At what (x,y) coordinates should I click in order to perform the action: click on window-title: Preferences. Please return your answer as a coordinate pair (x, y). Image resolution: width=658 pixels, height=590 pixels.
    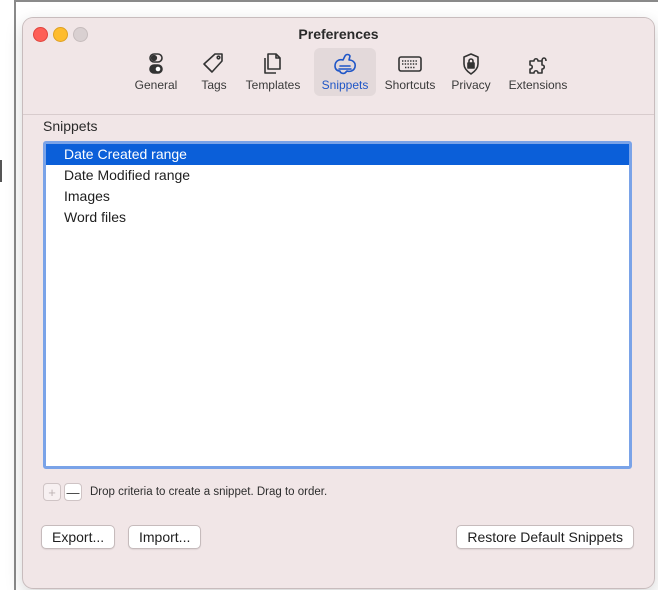
    Looking at the image, I should click on (338, 34).